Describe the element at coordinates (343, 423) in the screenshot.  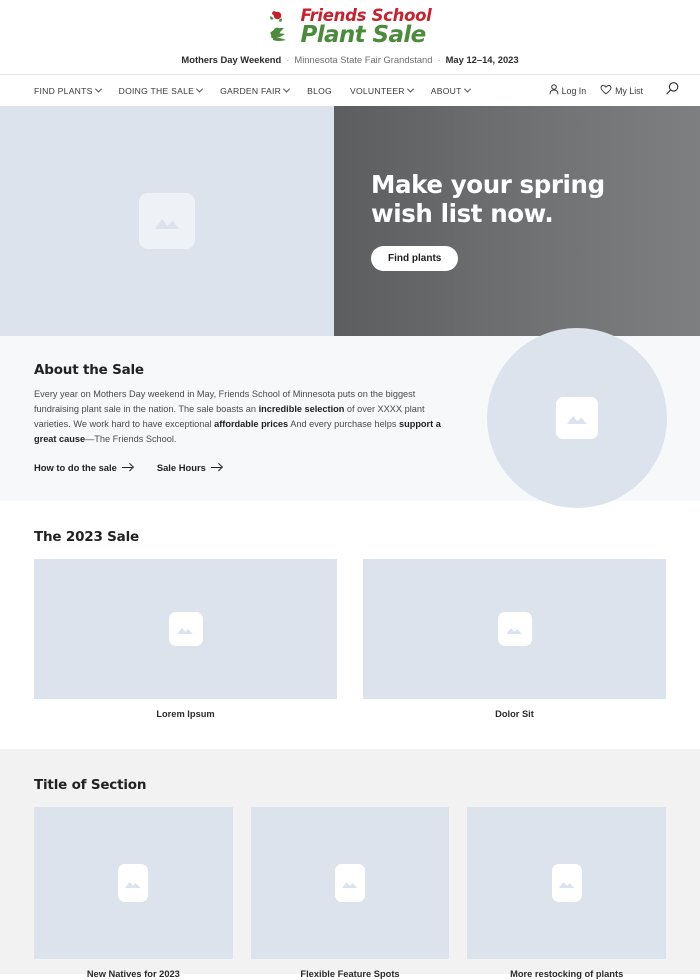
I see `about-body-3: And every purchase helps` at that location.